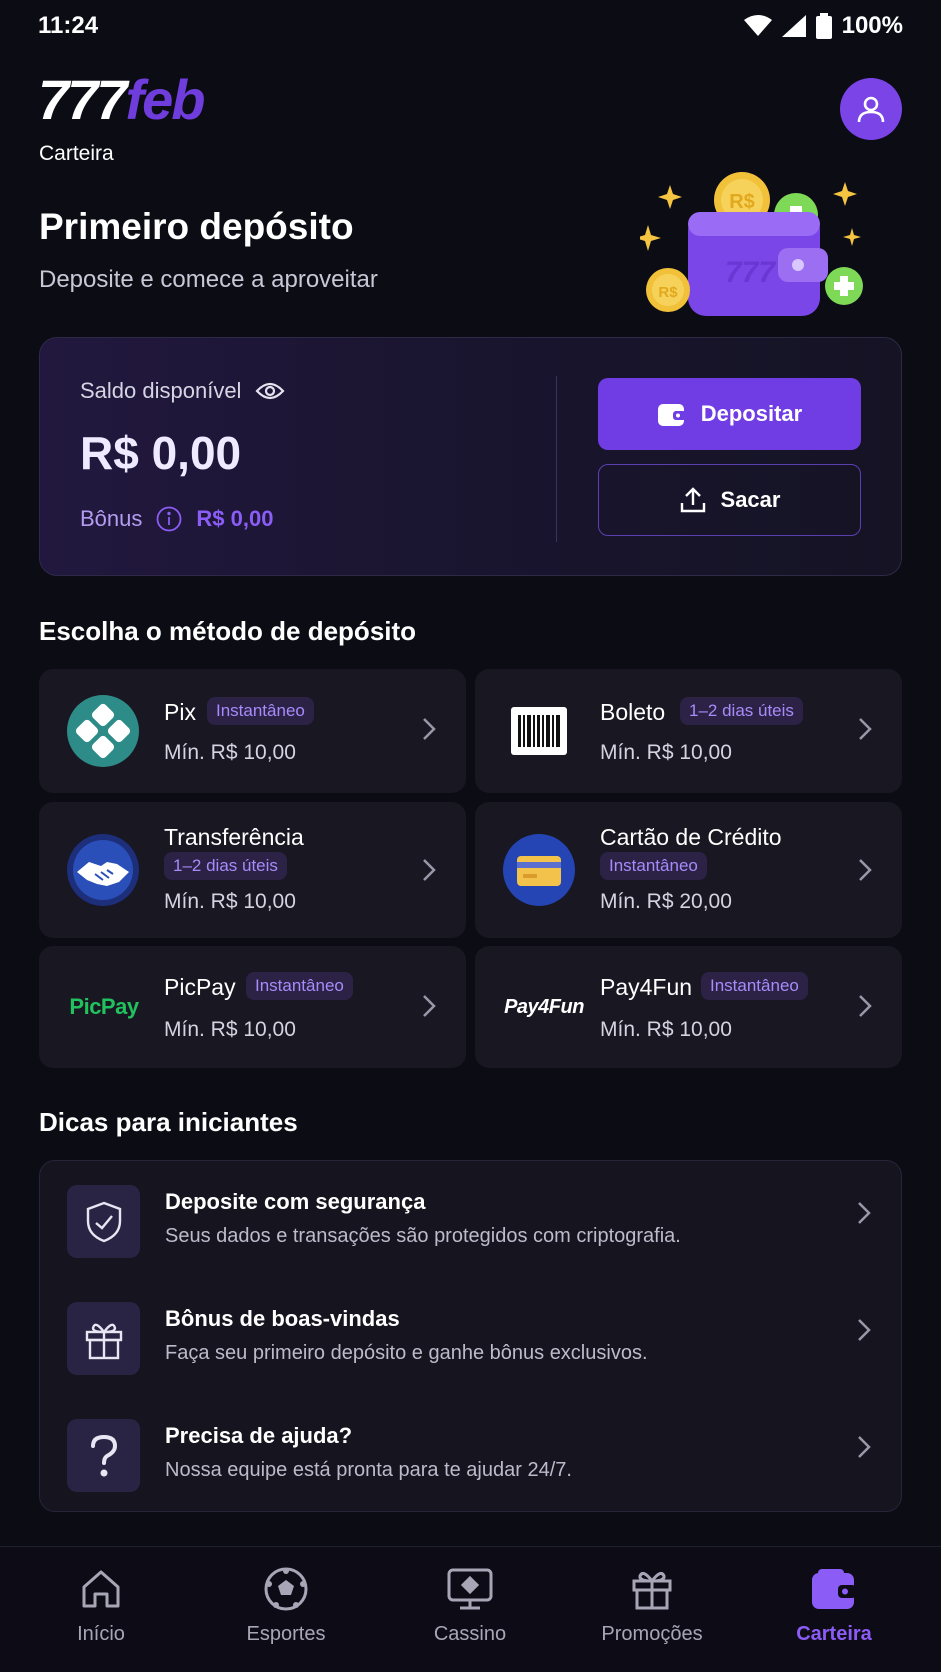 This screenshot has width=941, height=1672. Describe the element at coordinates (652, 1606) in the screenshot. I see `nav-item-promocoes: Promoções` at that location.